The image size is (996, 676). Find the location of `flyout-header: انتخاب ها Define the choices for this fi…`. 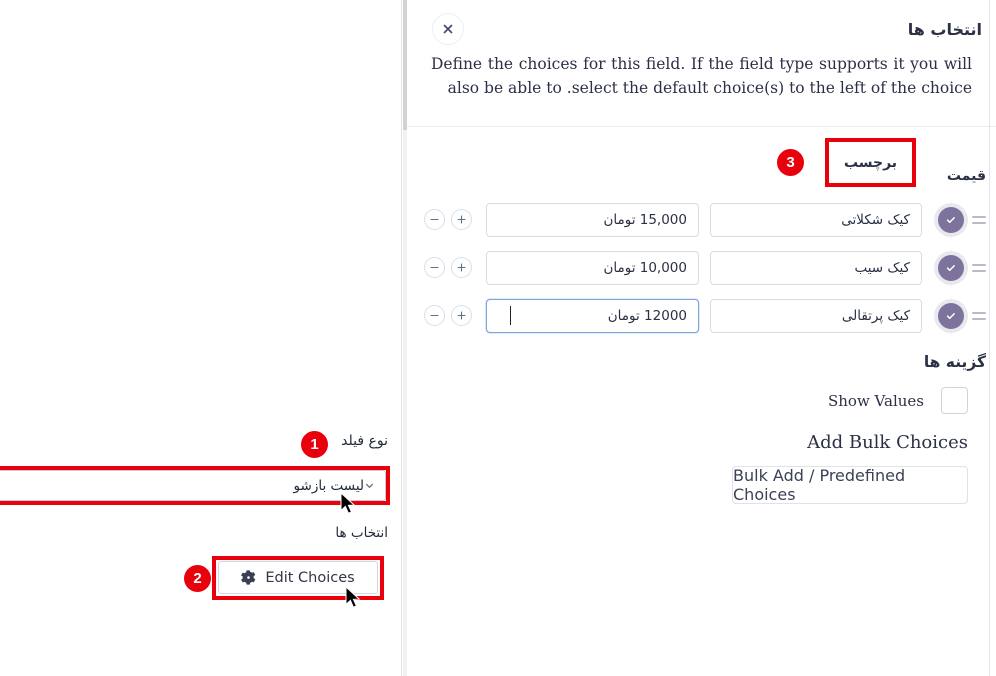

flyout-header: انتخاب ها Define the choices for this fi… is located at coordinates (701, 63).